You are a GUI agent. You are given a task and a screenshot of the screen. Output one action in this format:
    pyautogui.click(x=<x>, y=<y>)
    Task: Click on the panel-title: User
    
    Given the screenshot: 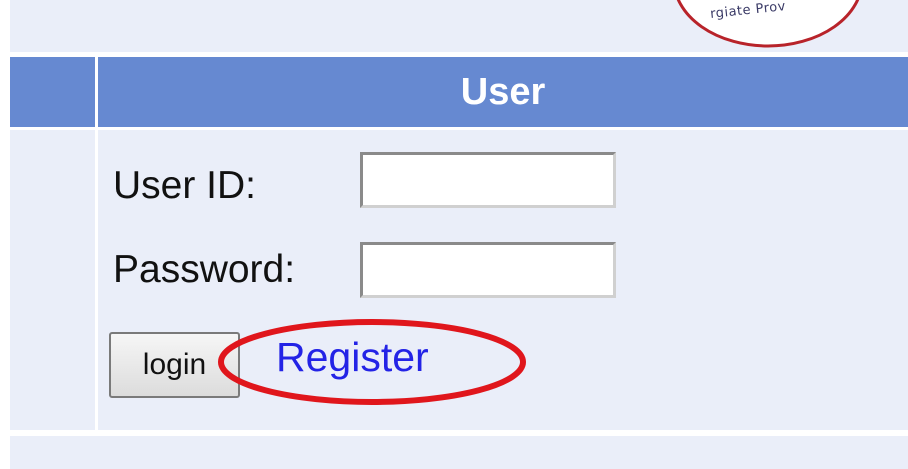 What is the action you would take?
    pyautogui.click(x=503, y=92)
    